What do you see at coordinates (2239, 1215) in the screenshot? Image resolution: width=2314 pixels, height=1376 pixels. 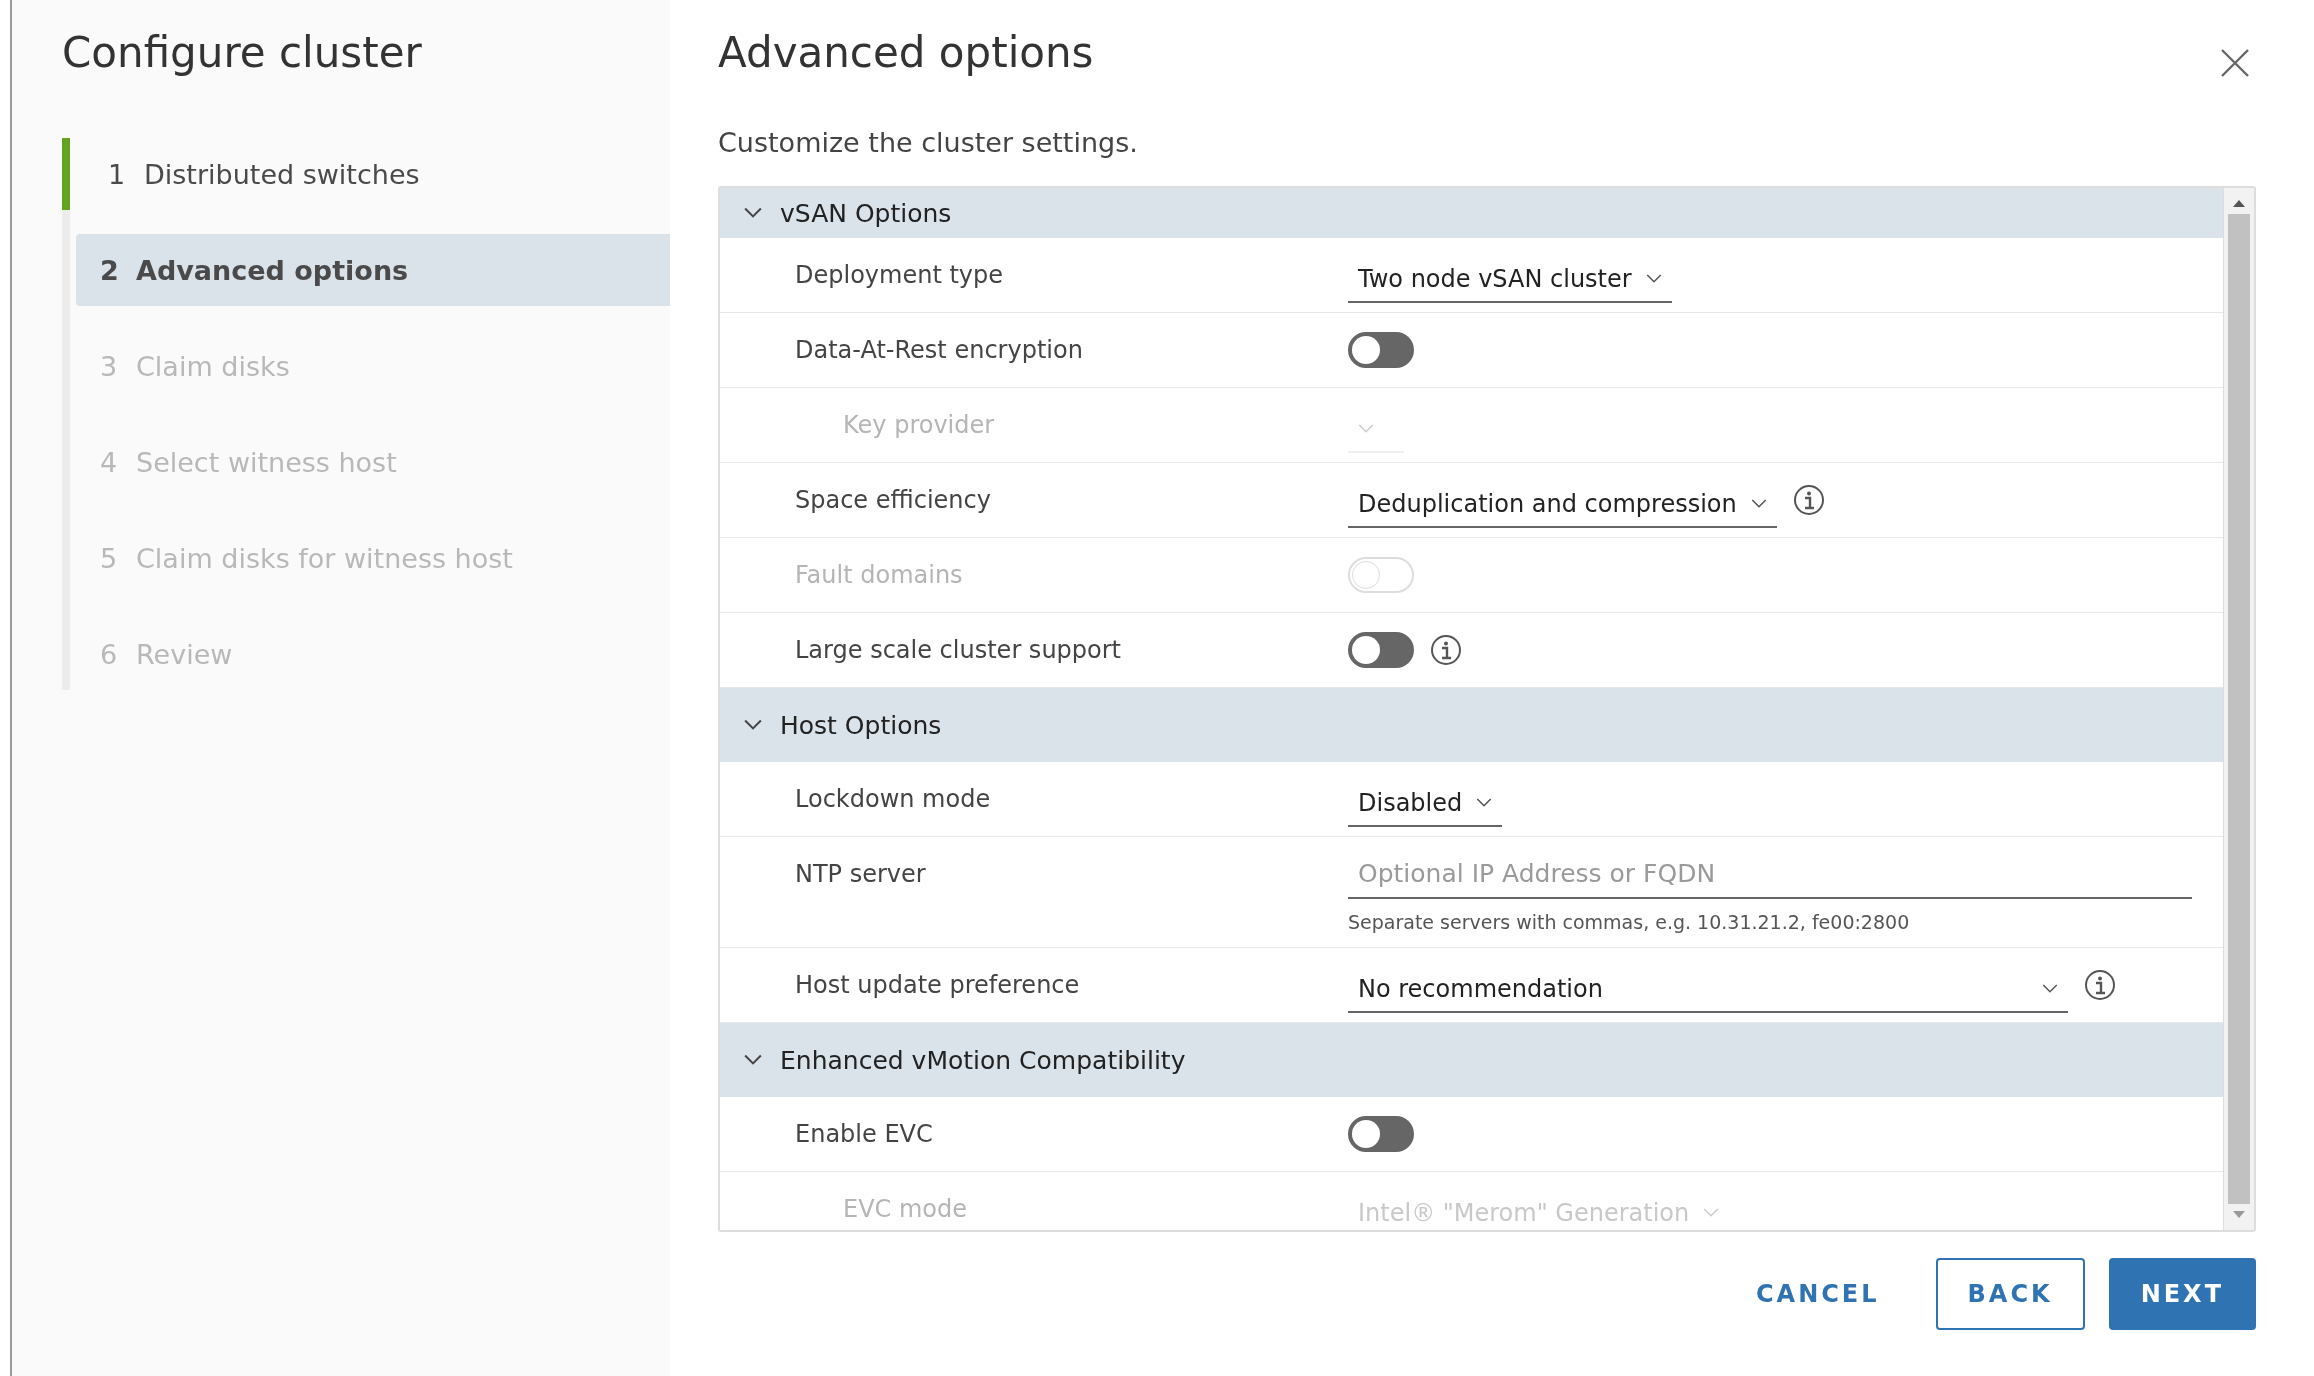 I see `scroll-down-icon` at bounding box center [2239, 1215].